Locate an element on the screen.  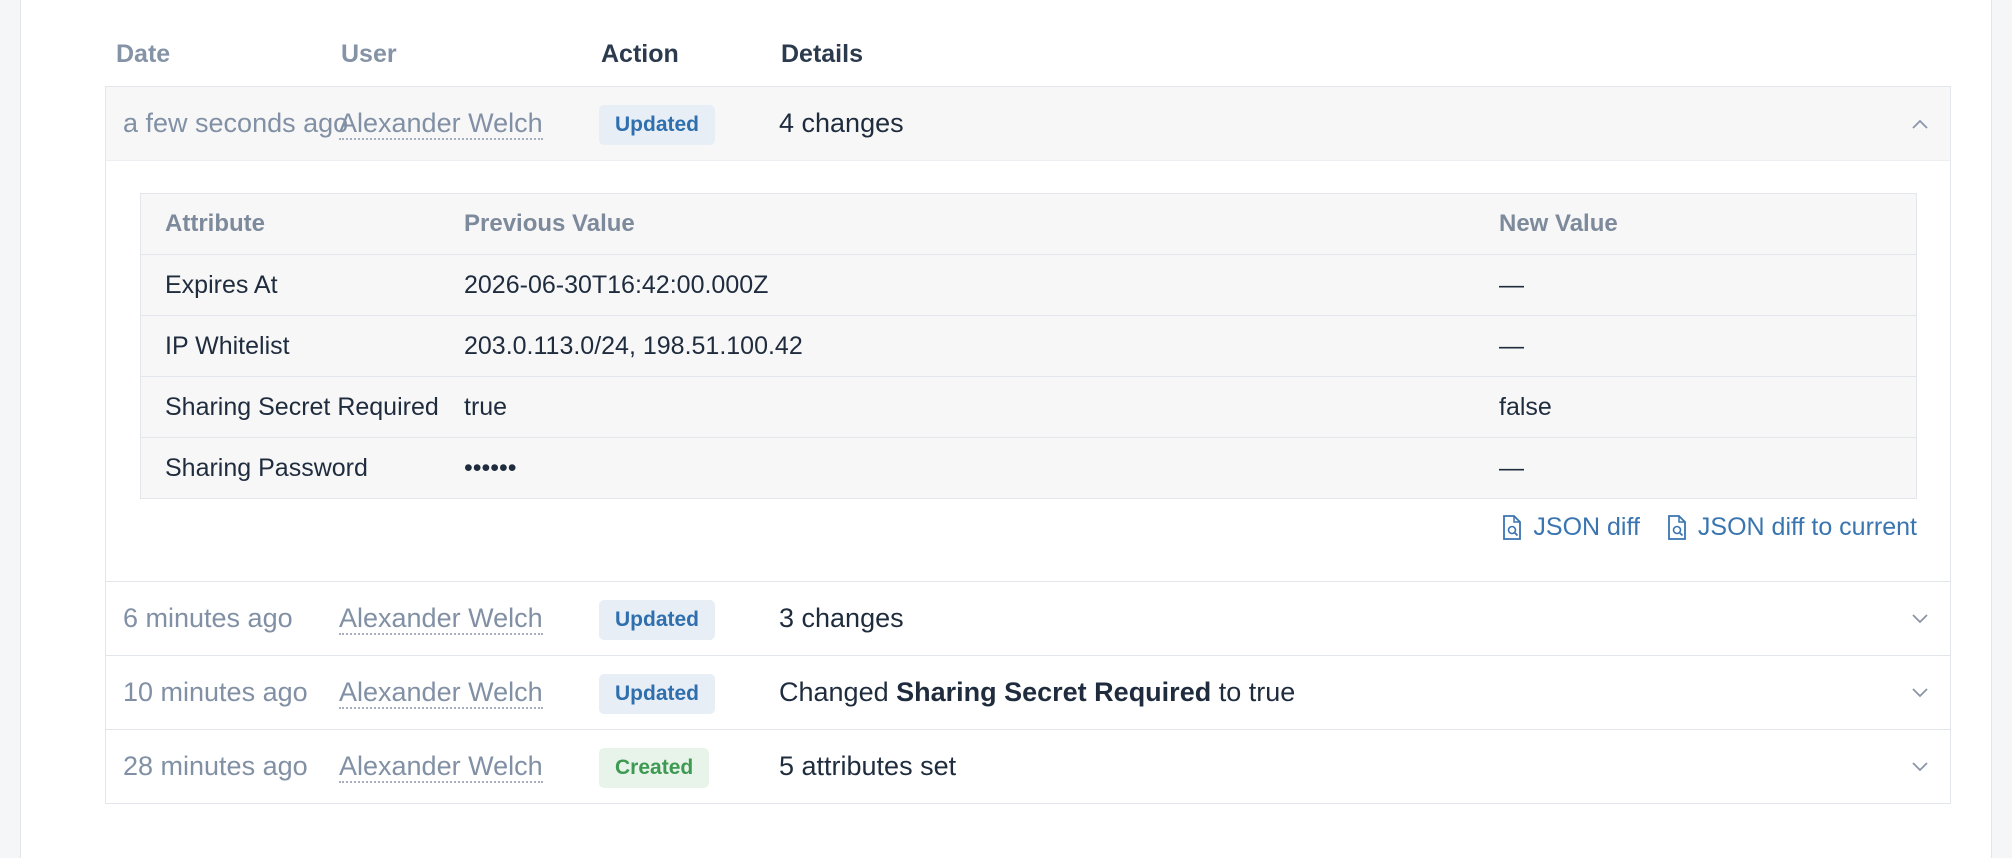
change-attribute: Expires At is located at coordinates (221, 285).